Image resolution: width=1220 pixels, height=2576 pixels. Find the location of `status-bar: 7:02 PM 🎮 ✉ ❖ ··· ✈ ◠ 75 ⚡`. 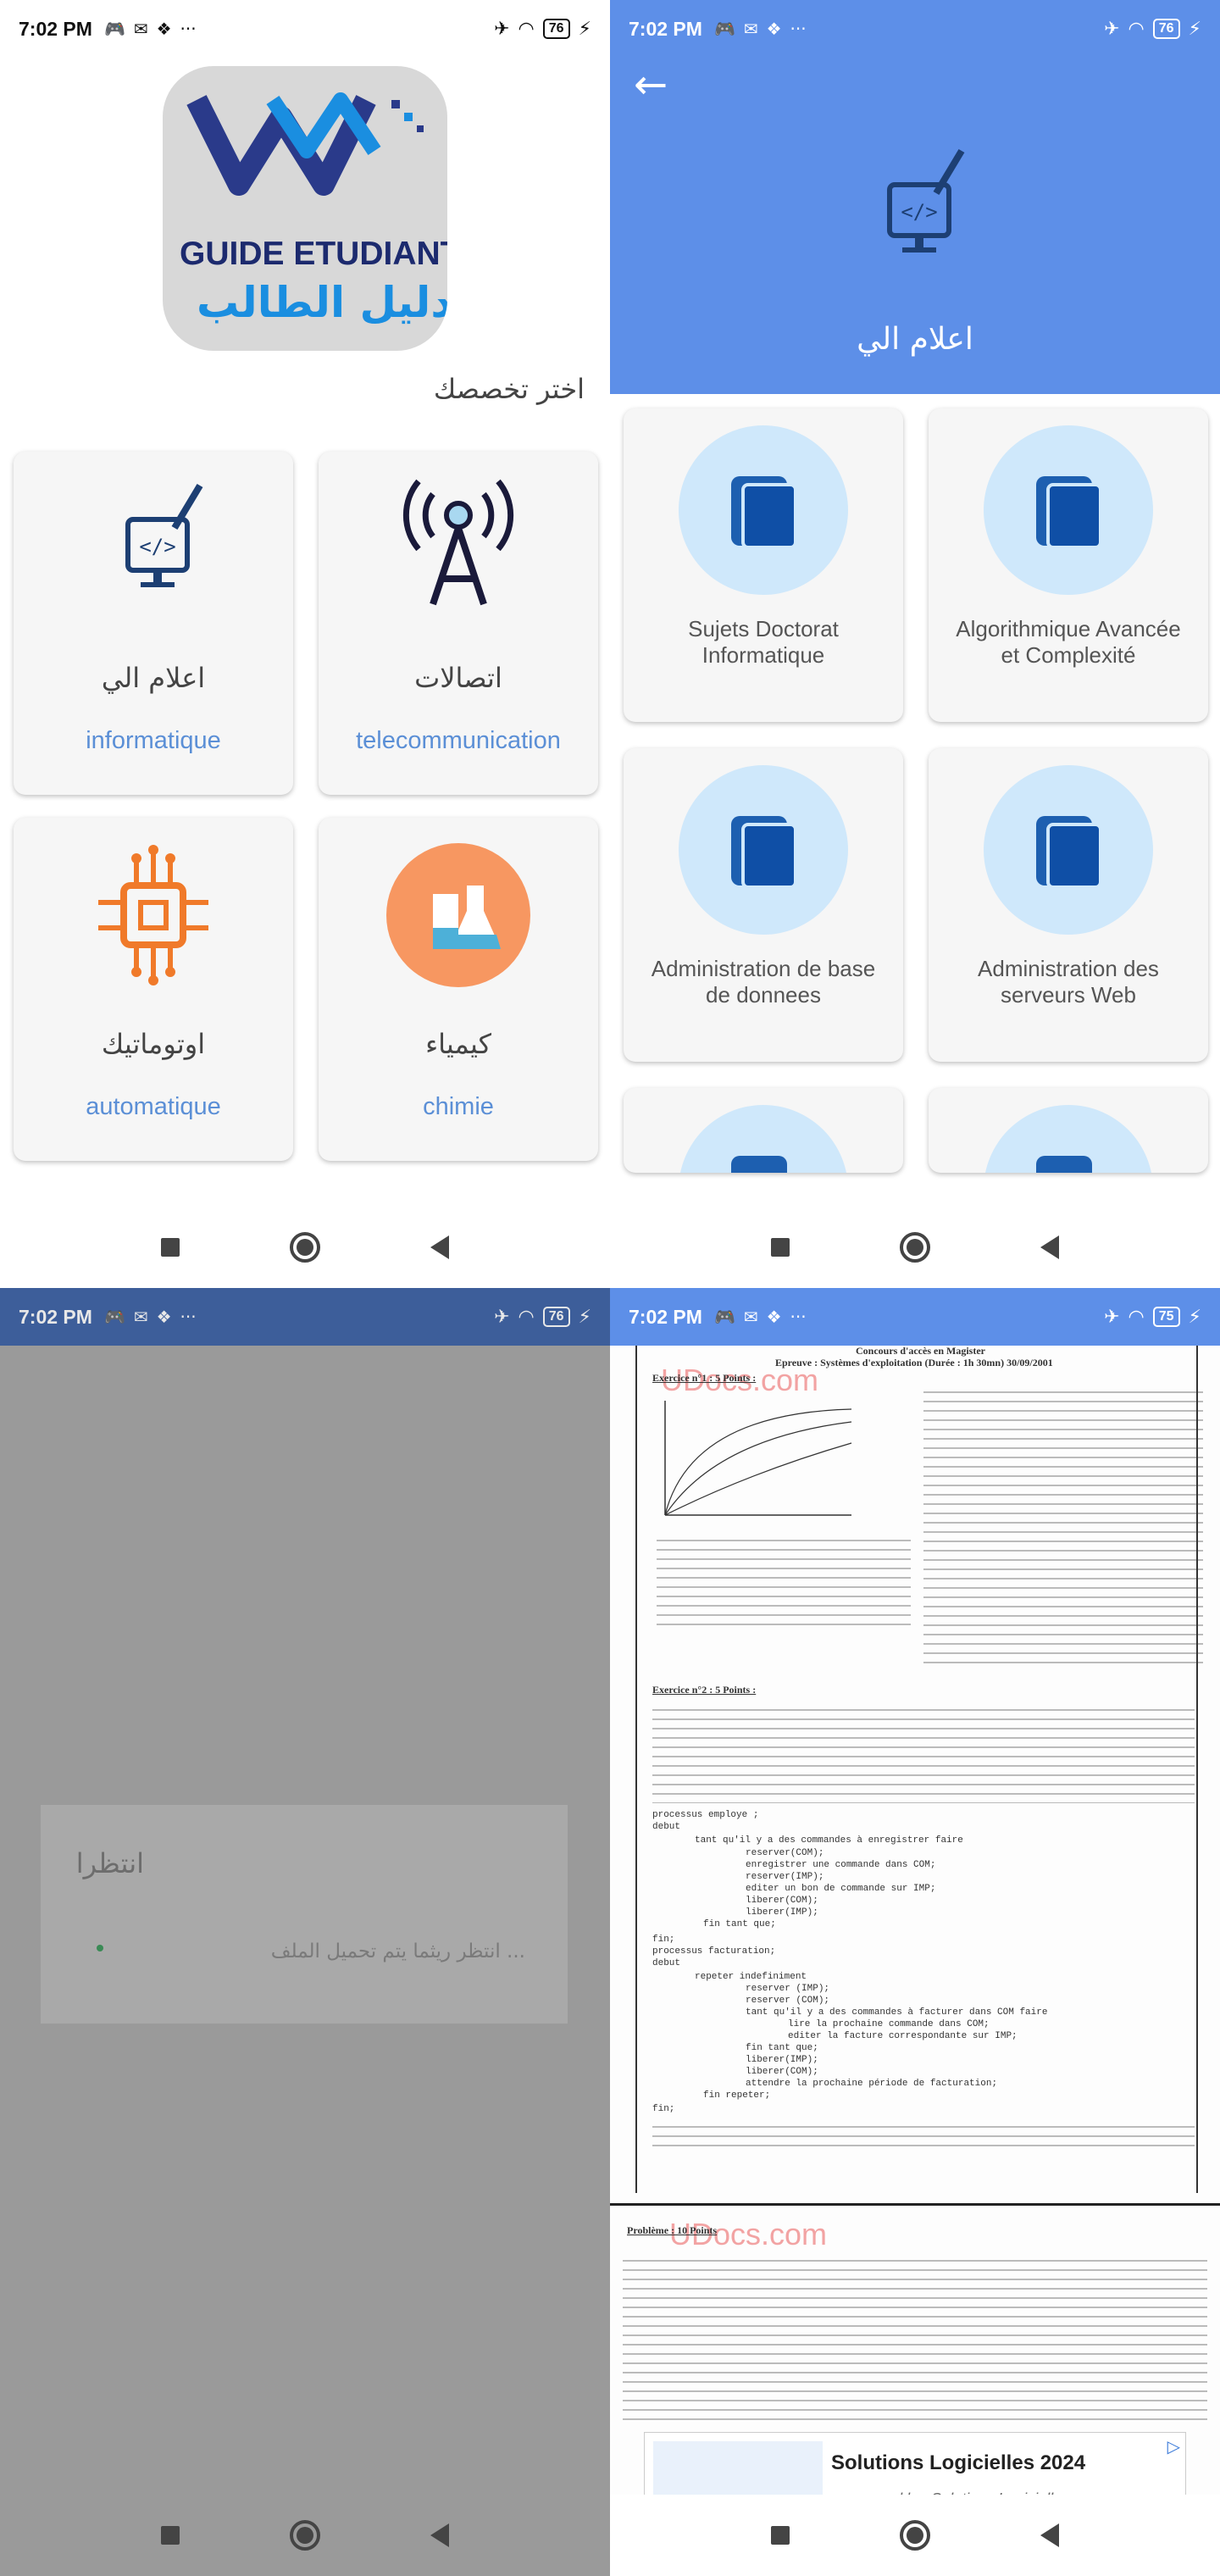

status-bar: 7:02 PM 🎮 ✉ ❖ ··· ✈ ◠ 75 ⚡ is located at coordinates (915, 1317).